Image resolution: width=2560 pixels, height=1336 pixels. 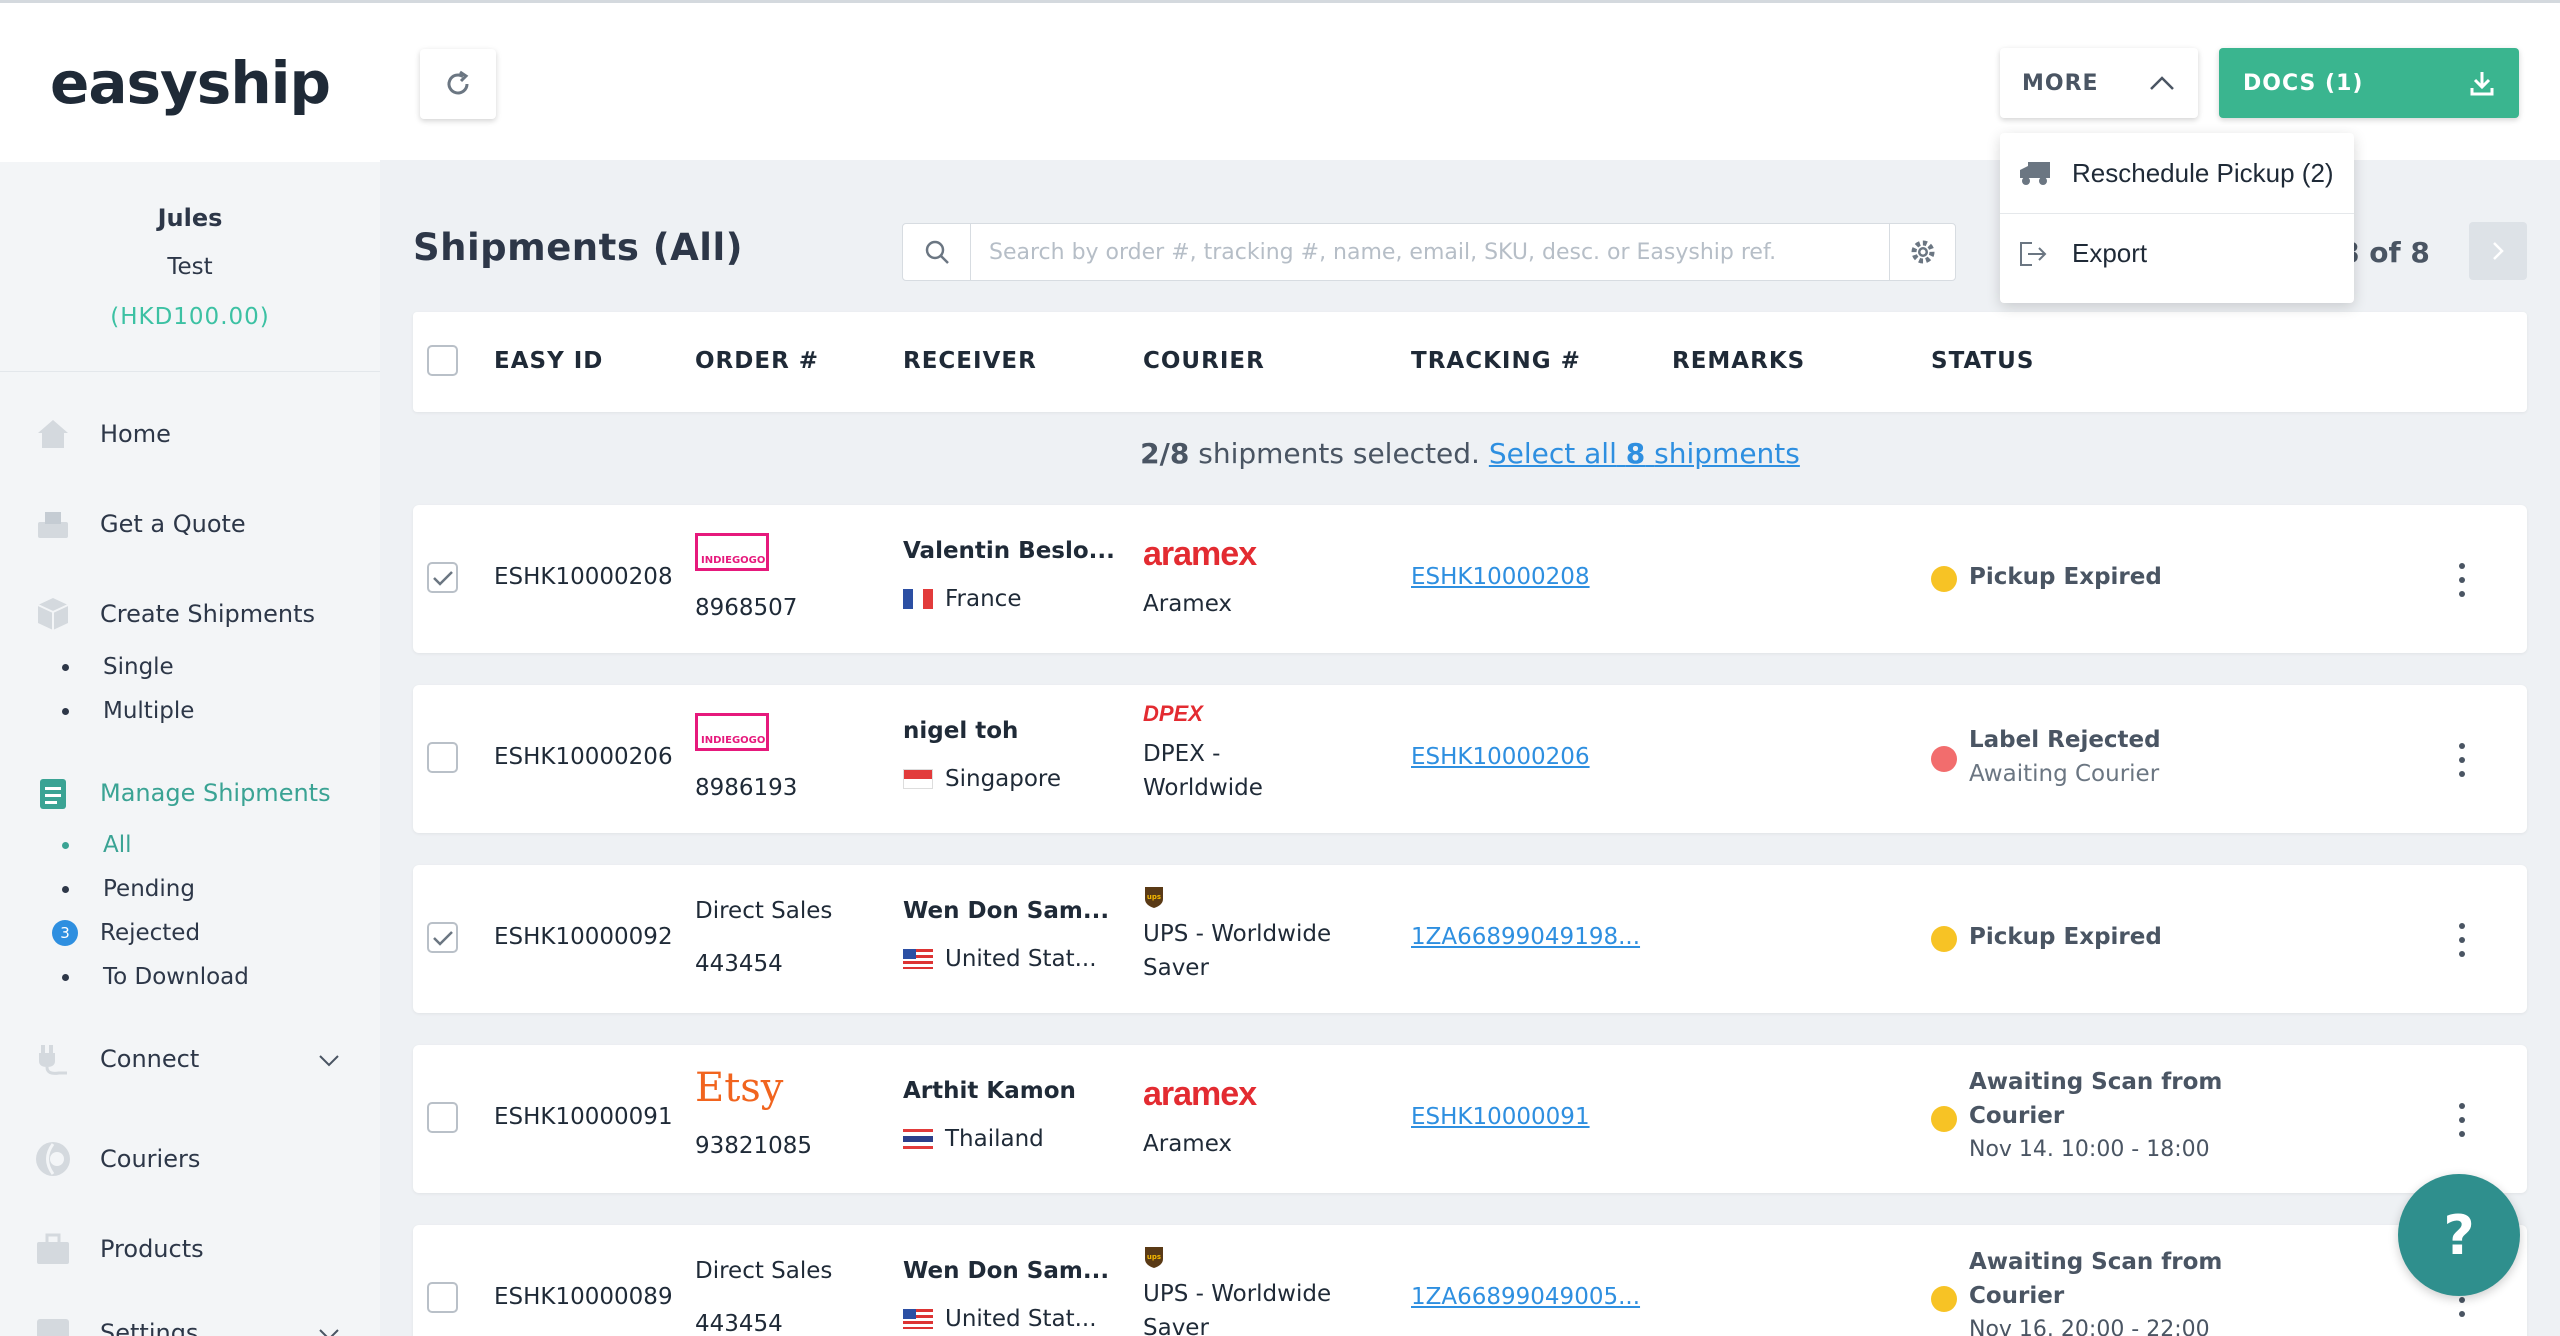 I want to click on column-header-remarks: REMARKS, so click(x=1738, y=361).